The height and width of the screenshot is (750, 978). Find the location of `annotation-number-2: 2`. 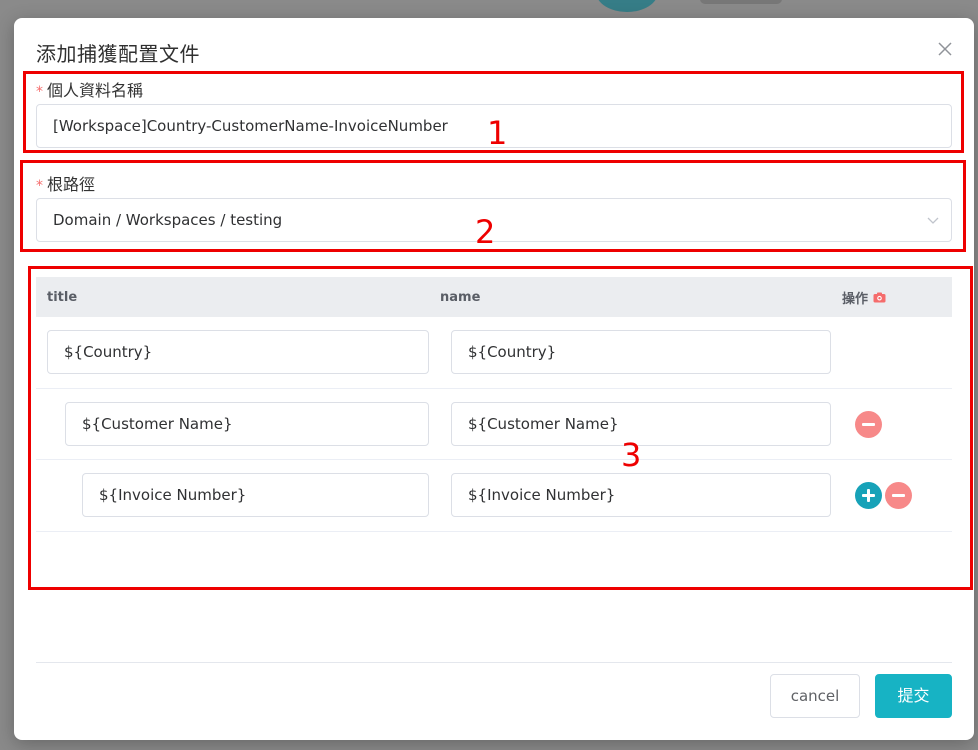

annotation-number-2: 2 is located at coordinates (485, 232).